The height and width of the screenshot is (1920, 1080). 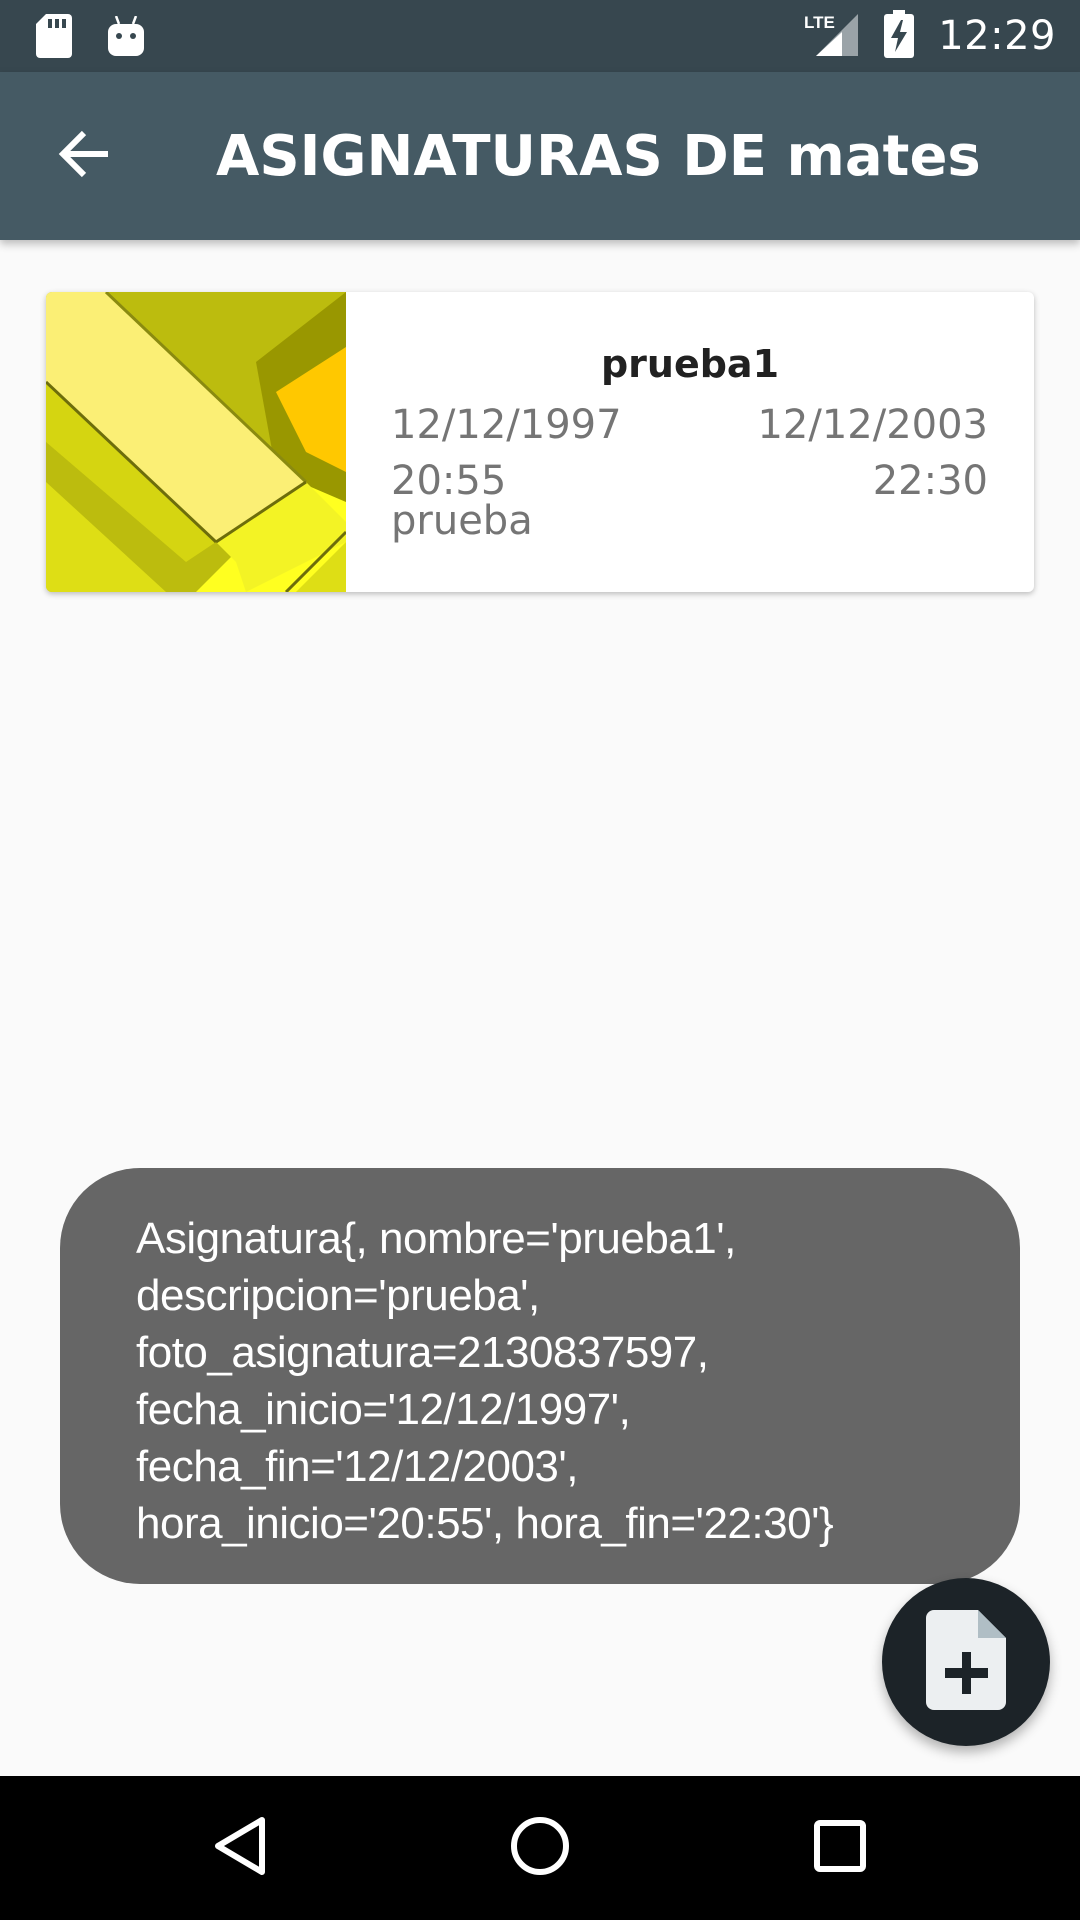 What do you see at coordinates (690, 364) in the screenshot?
I see `subject-name: prueba1` at bounding box center [690, 364].